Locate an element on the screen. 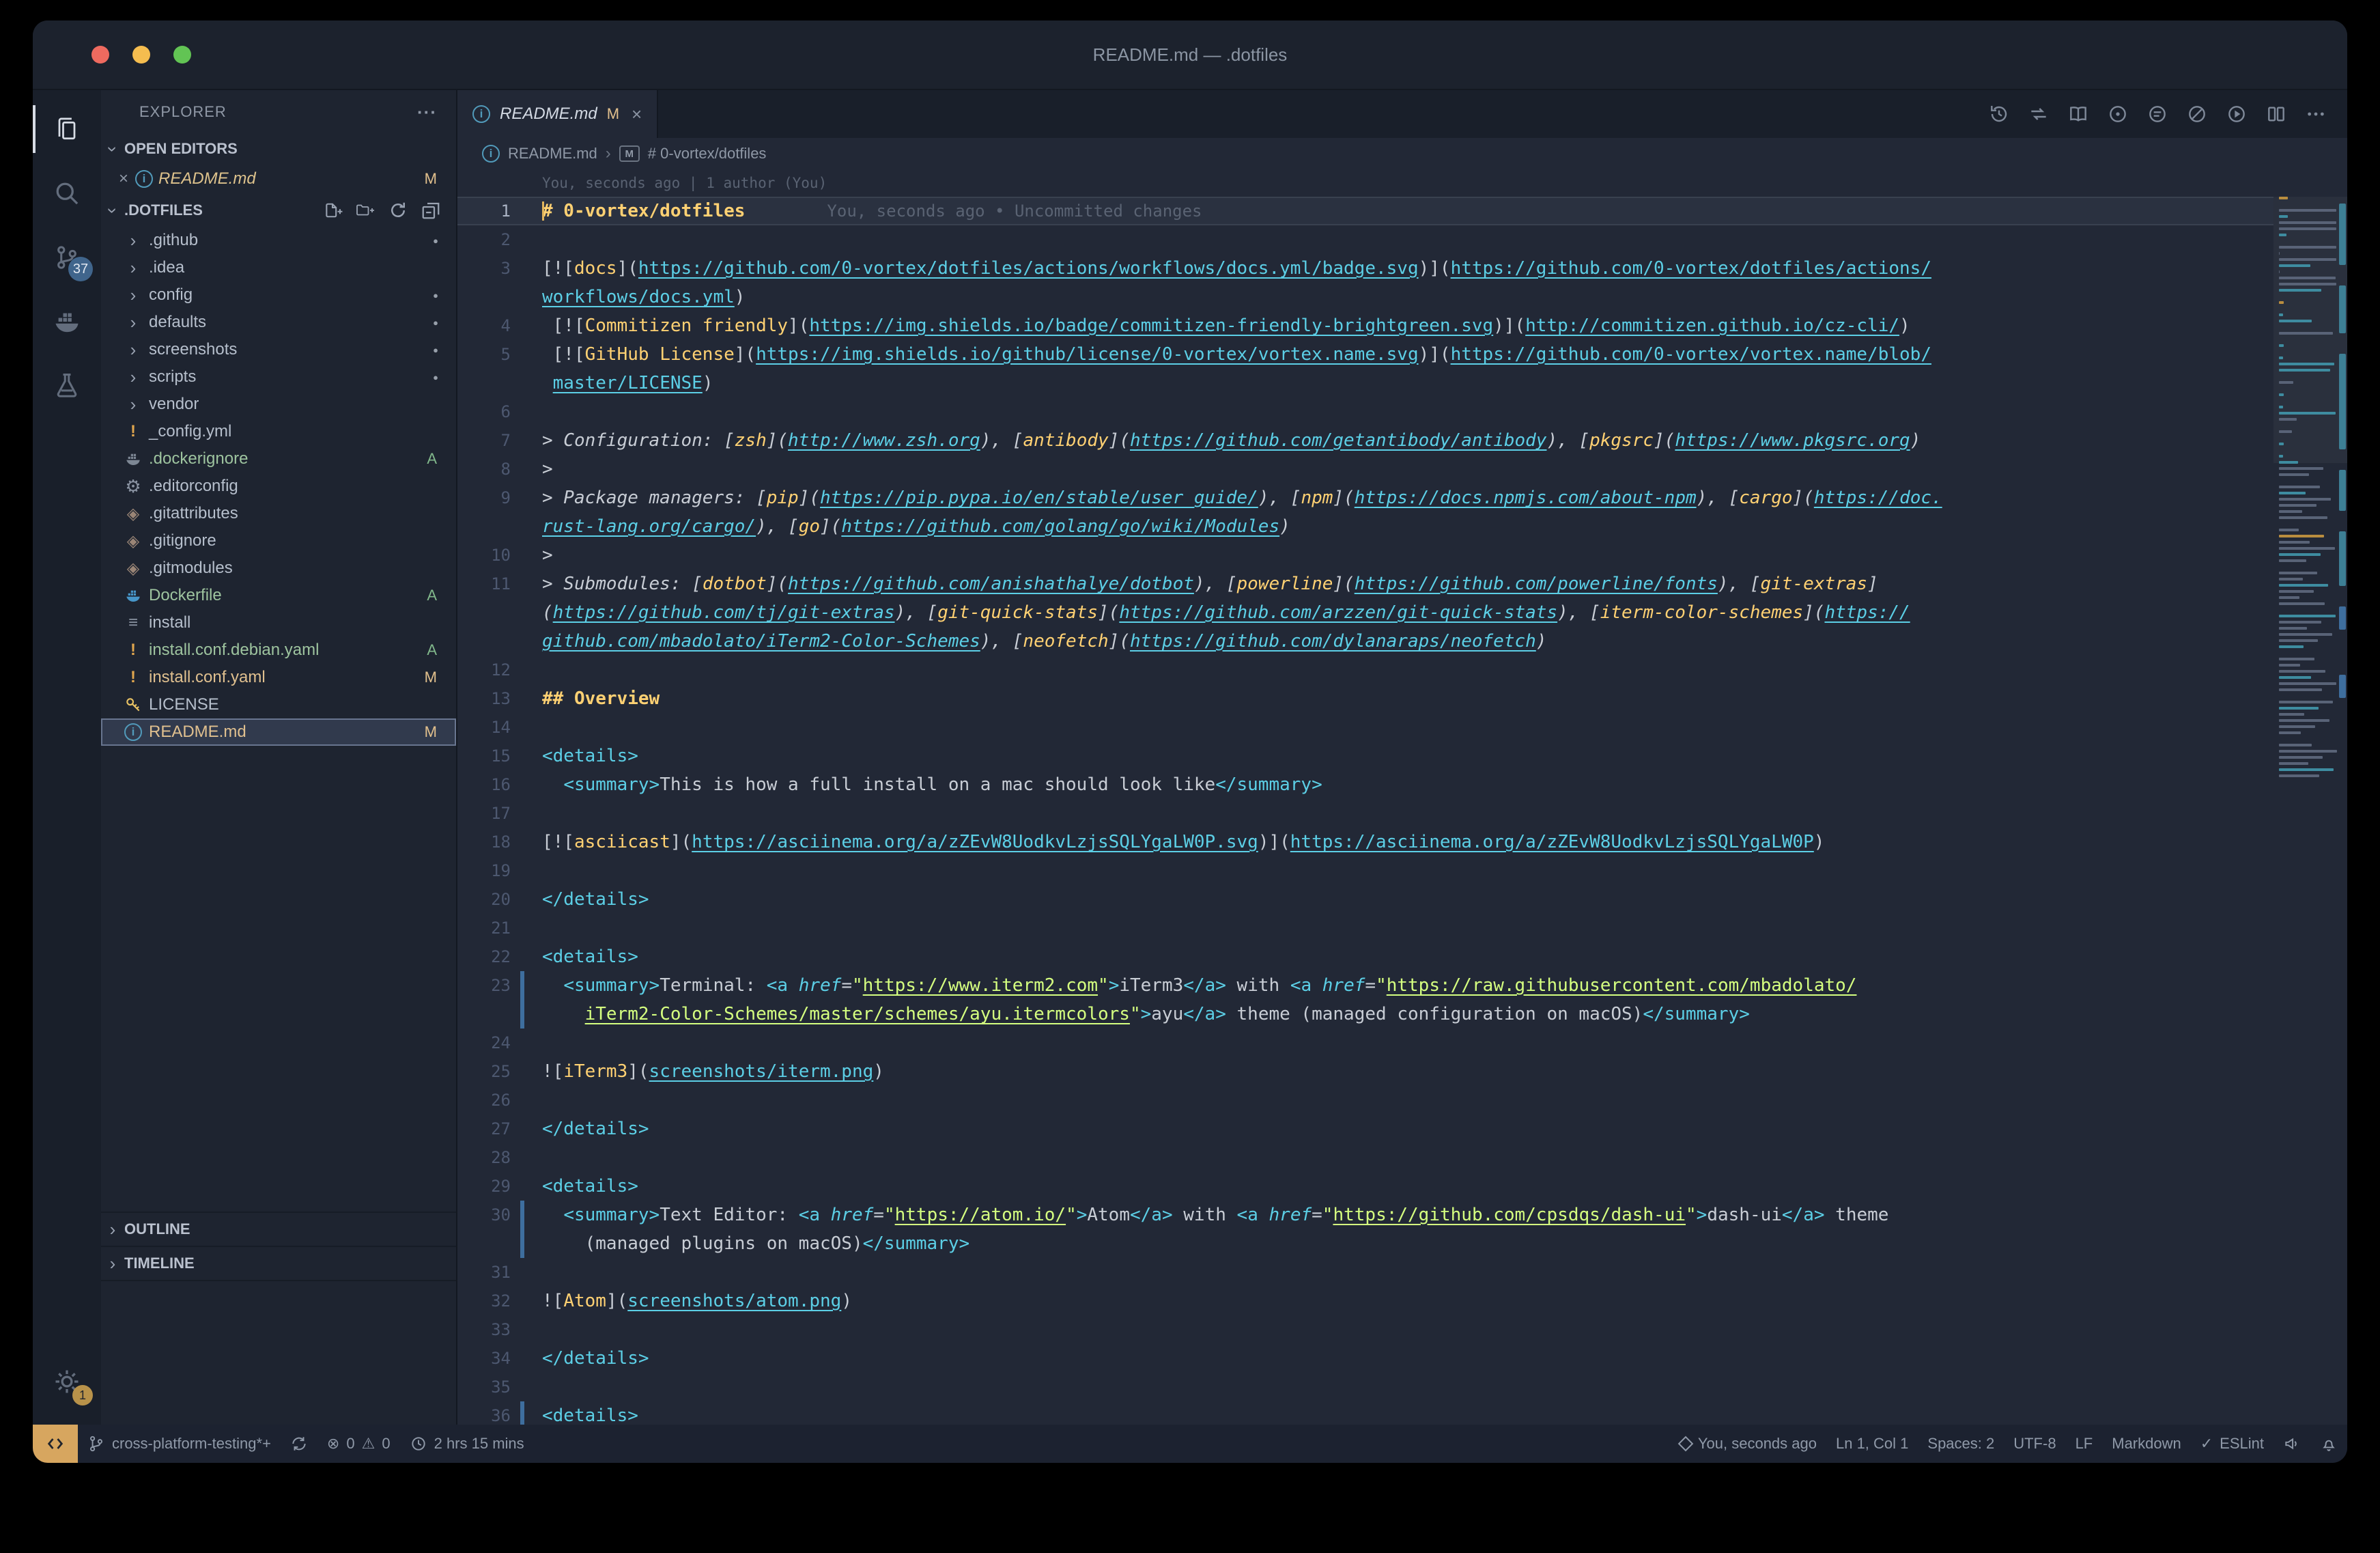 The width and height of the screenshot is (2380, 1553). time-tracking-status-item: 2 hrs 15 mins is located at coordinates (467, 1444).